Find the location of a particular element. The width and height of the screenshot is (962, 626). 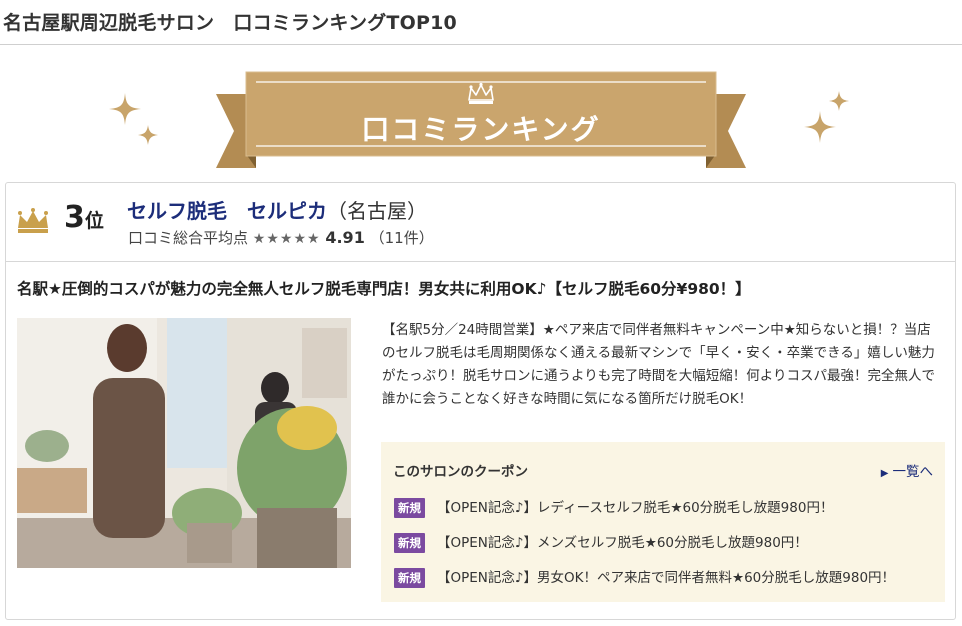

salon-title: セルフ脱毛 セルピカ（名古屋） is located at coordinates (277, 209).